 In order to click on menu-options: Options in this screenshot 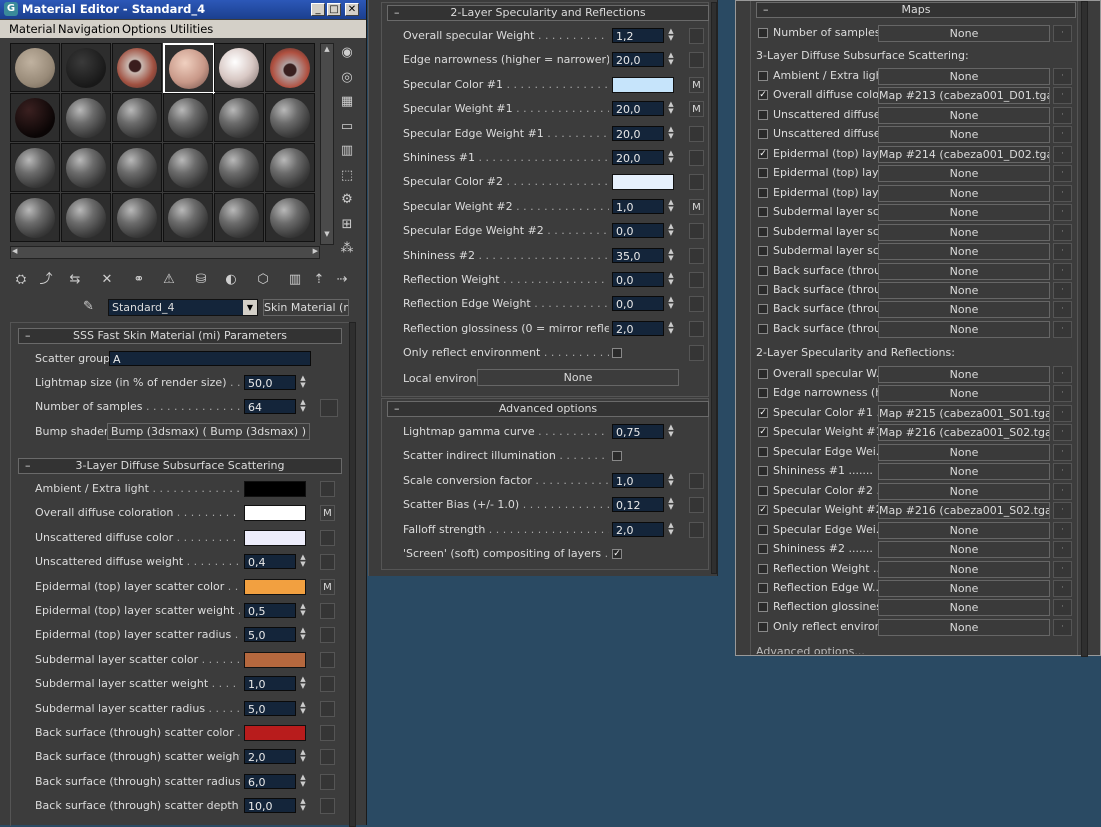, I will do `click(144, 29)`.